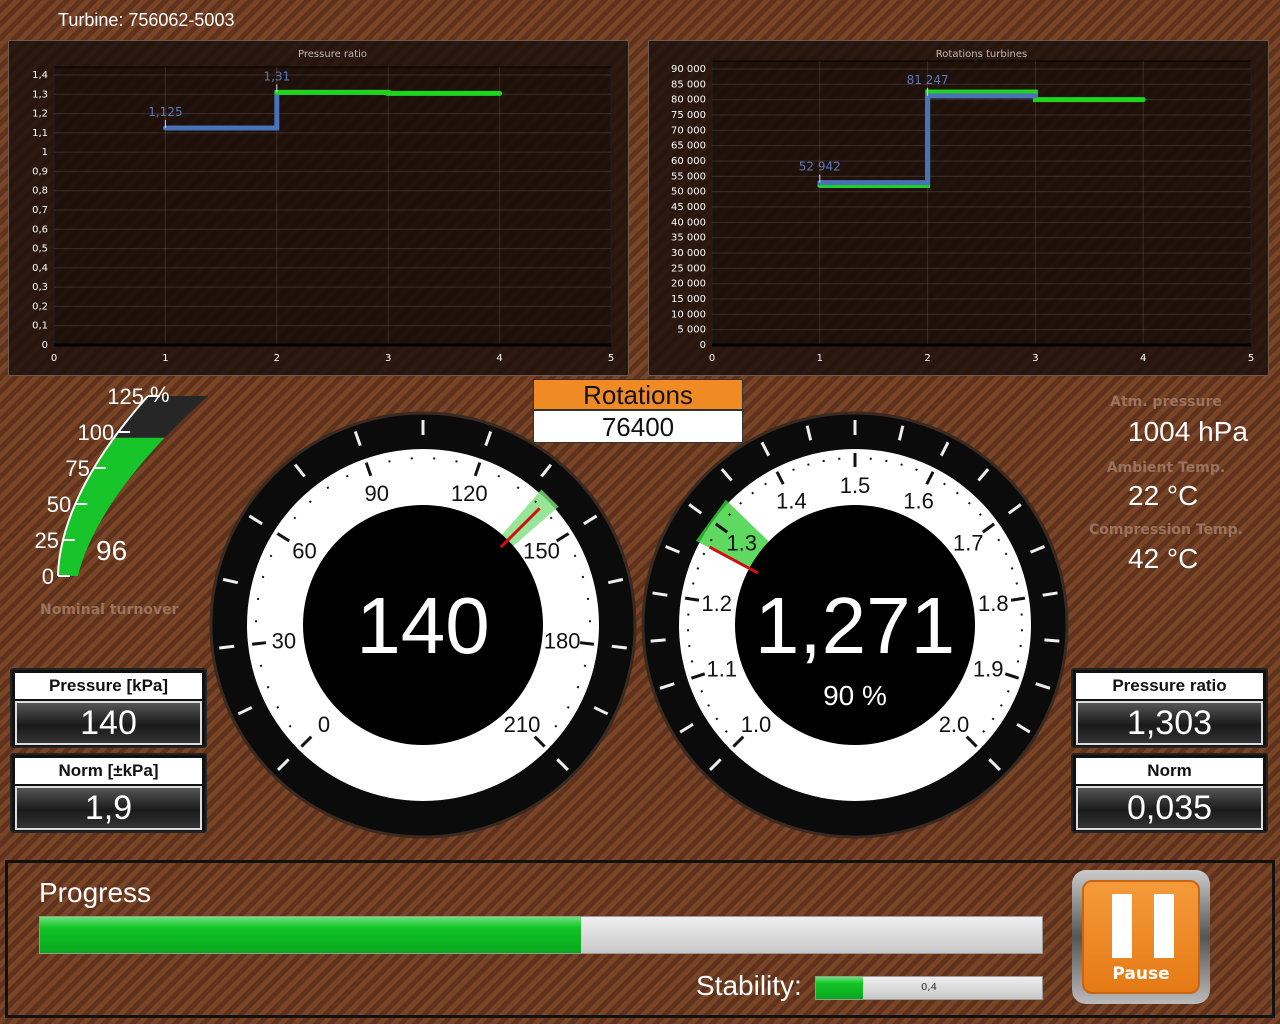 Image resolution: width=1280 pixels, height=1024 pixels. I want to click on norm-display: Norm 0,035, so click(1169, 793).